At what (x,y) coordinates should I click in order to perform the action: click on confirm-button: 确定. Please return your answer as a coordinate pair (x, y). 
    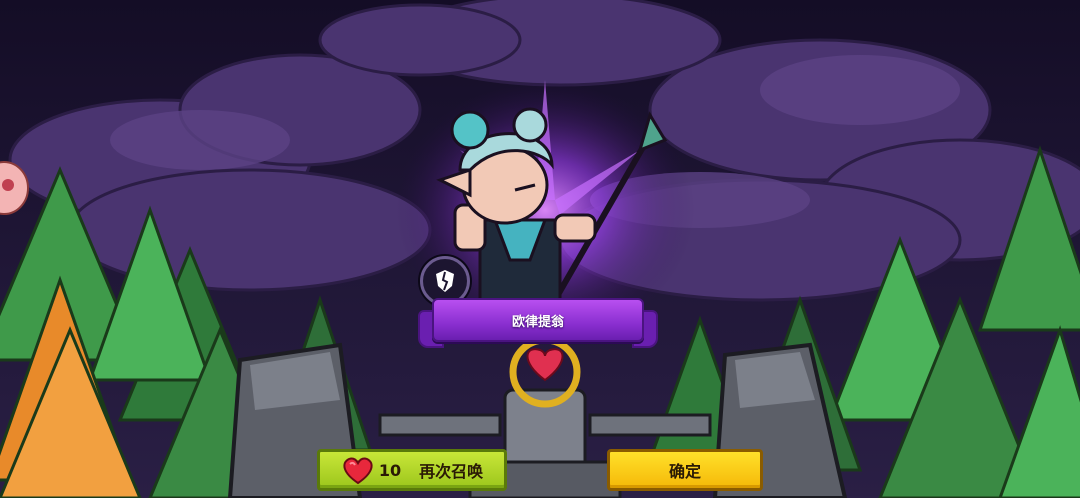
    Looking at the image, I should click on (685, 470).